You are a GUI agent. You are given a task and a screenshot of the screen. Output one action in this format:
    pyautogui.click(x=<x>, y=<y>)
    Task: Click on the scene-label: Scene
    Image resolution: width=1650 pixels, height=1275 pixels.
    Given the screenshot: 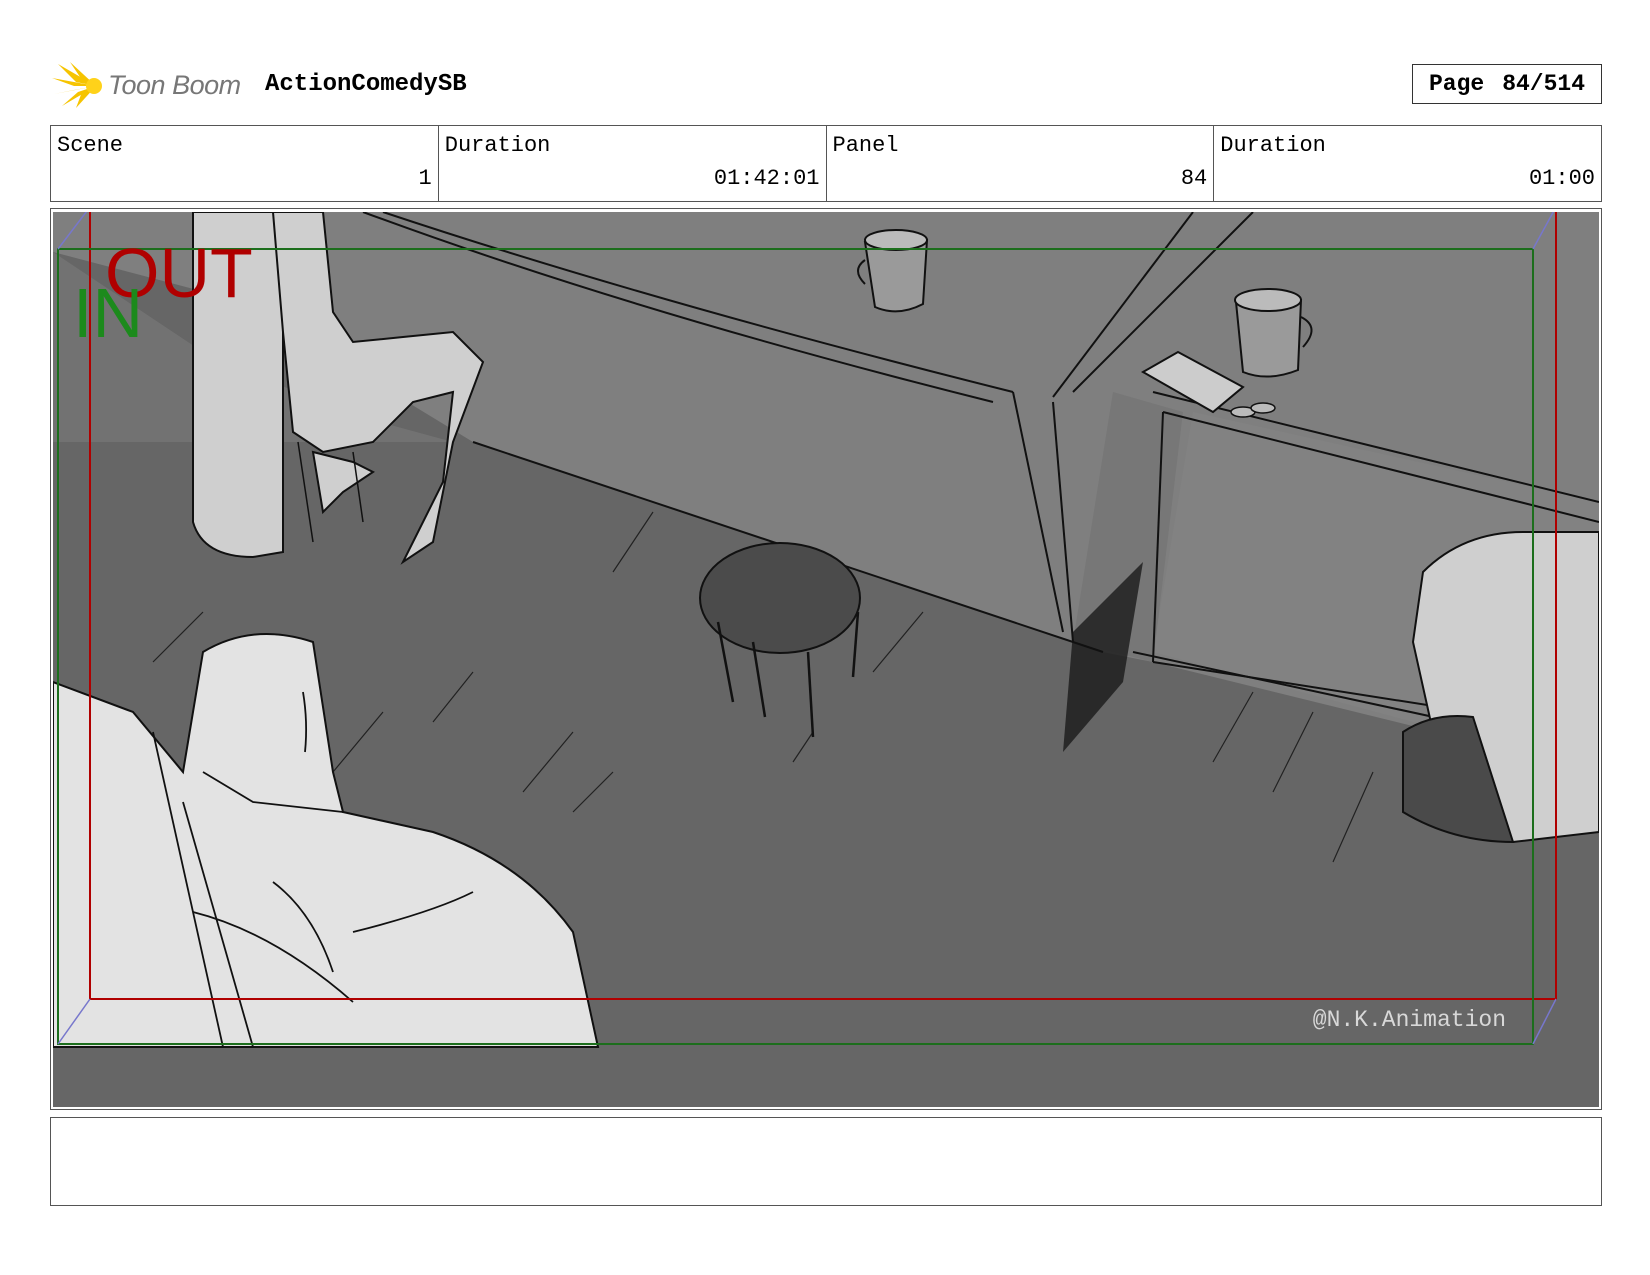 What is the action you would take?
    pyautogui.click(x=90, y=145)
    